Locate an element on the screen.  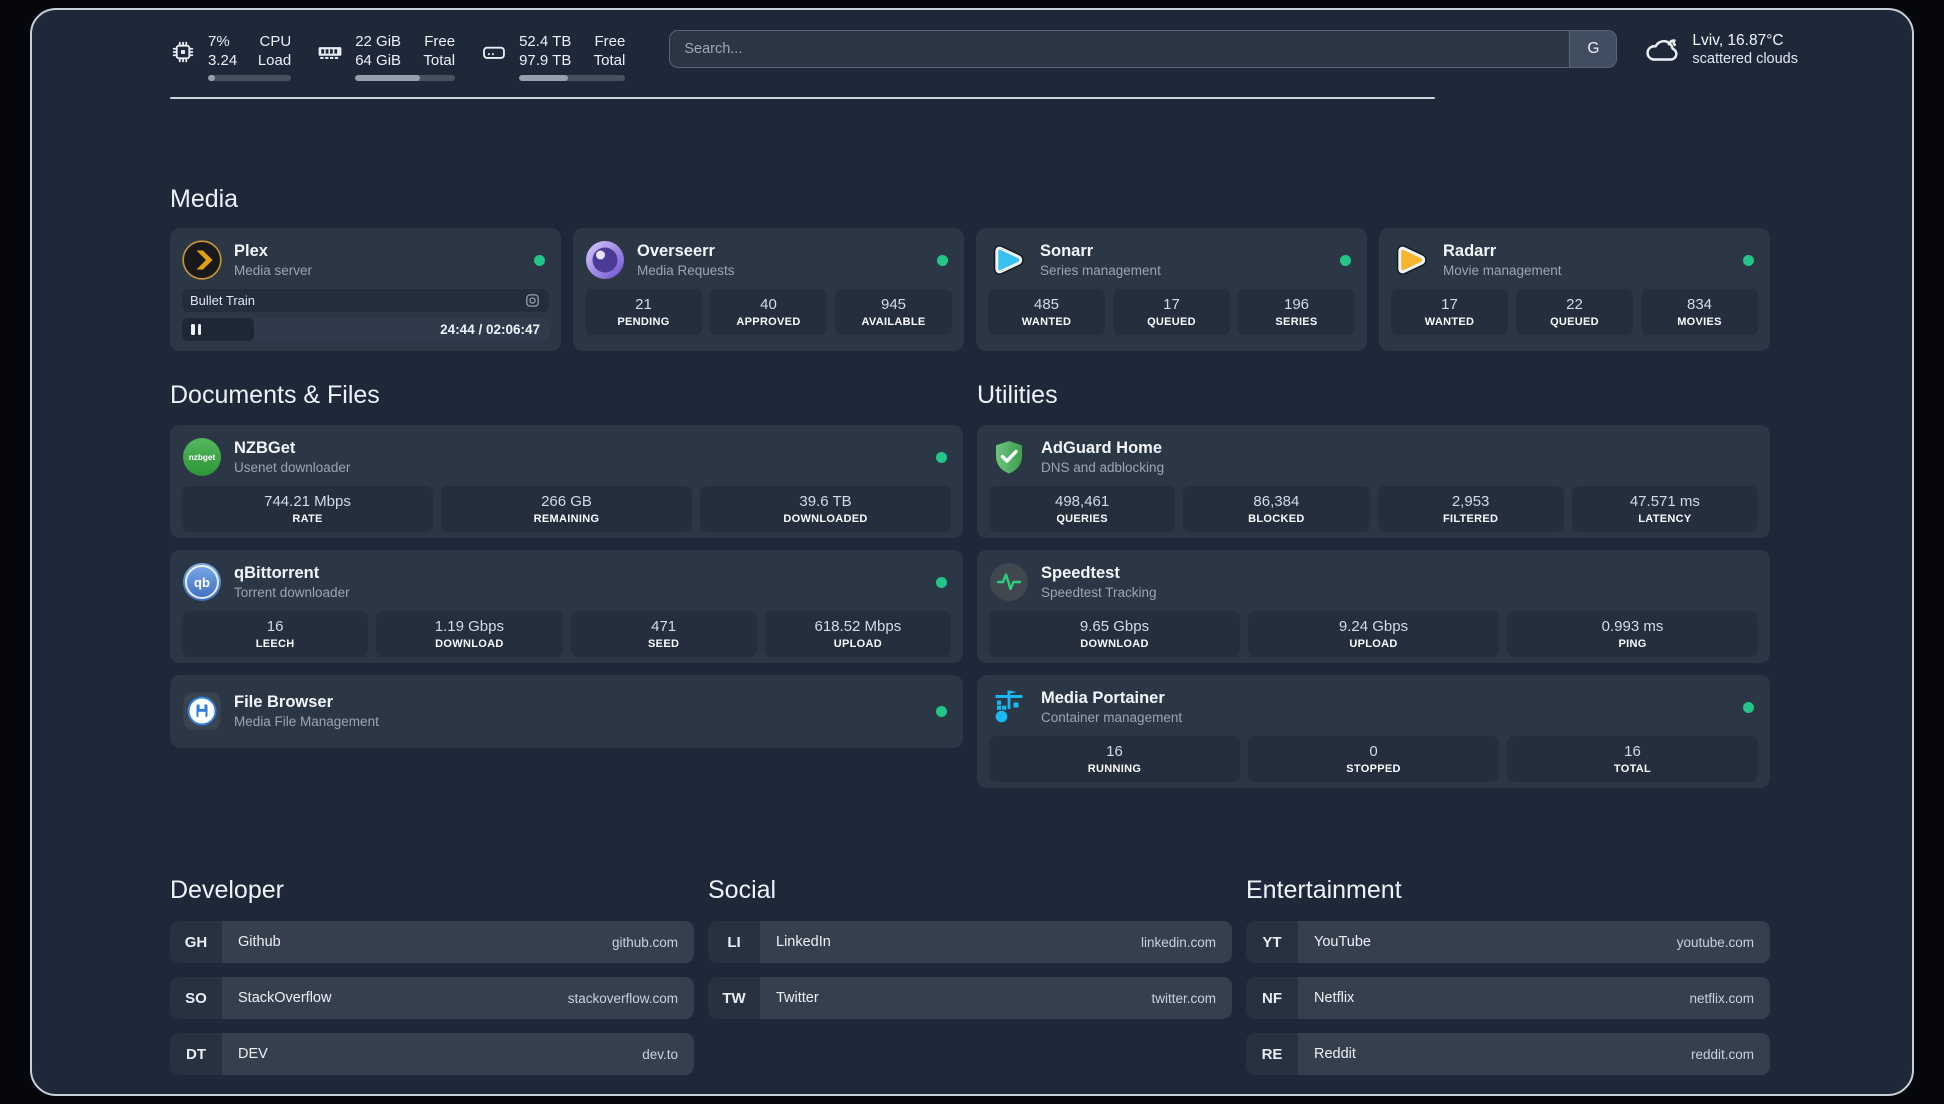
stat-label: WANTED is located at coordinates (1449, 322).